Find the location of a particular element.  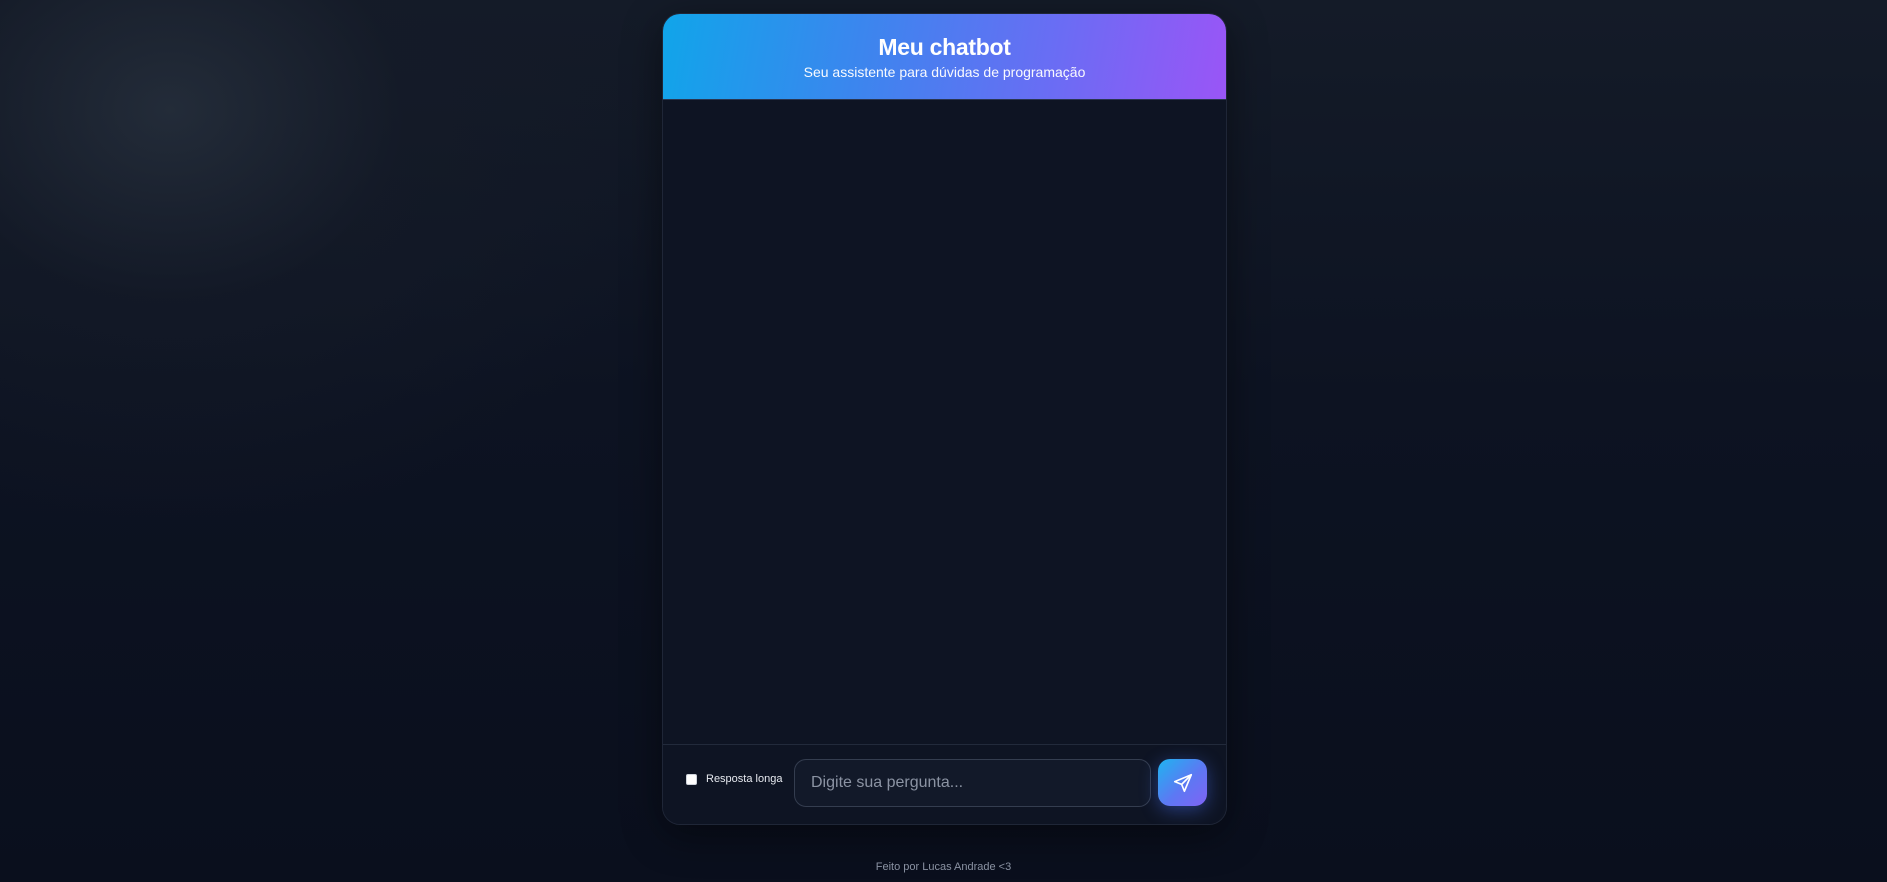

send-paper-plane-icon is located at coordinates (1183, 783).